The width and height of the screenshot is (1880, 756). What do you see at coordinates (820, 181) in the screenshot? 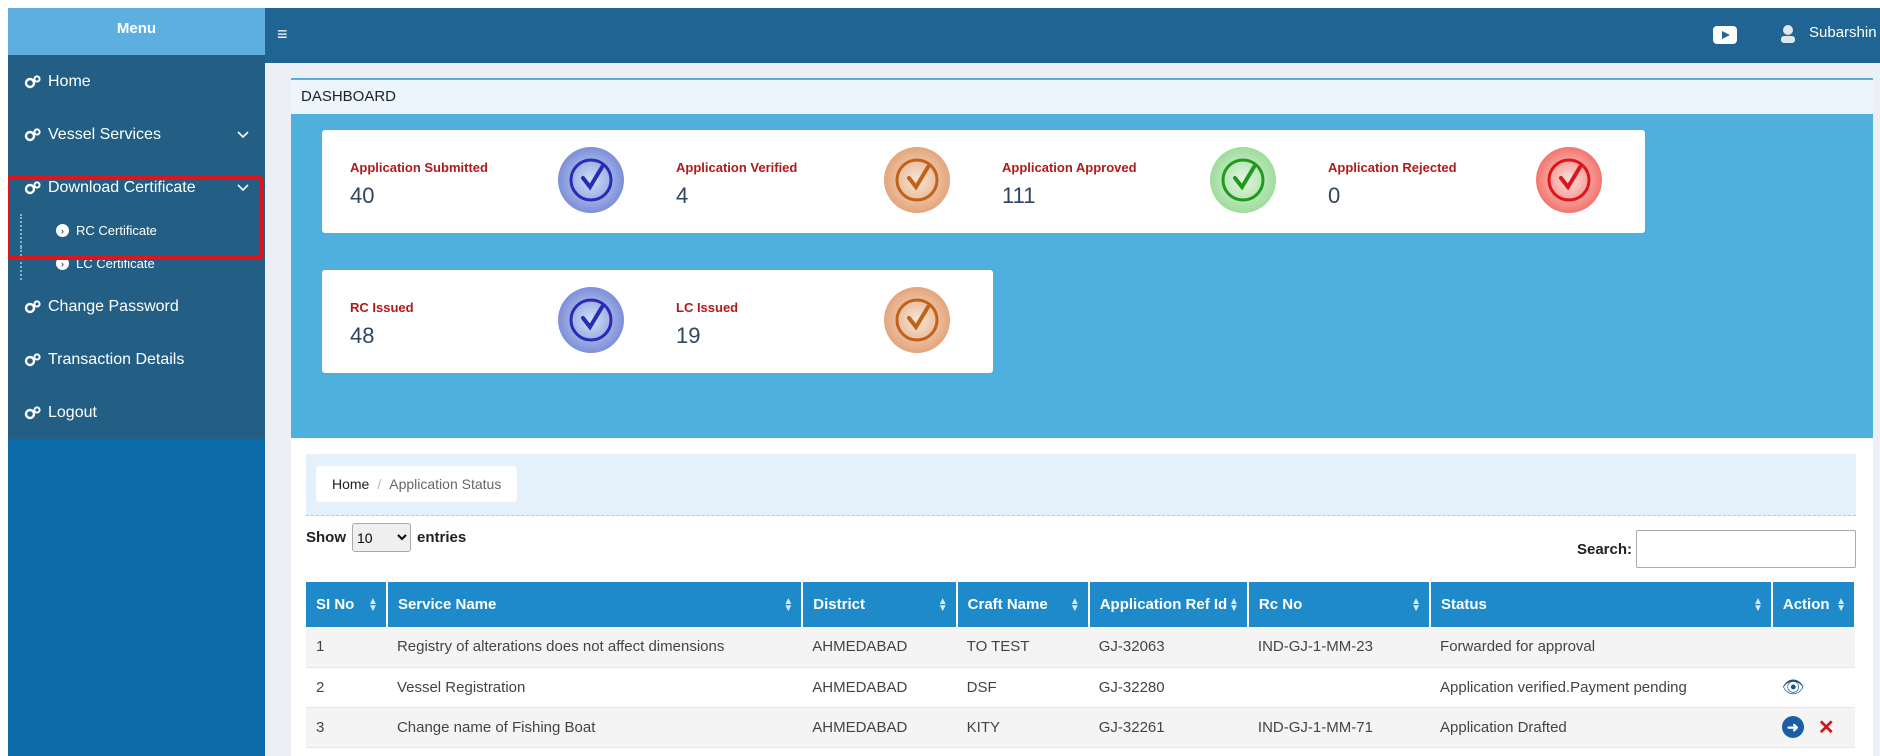
I see `stat-card-application-verified: Application Verified 4` at bounding box center [820, 181].